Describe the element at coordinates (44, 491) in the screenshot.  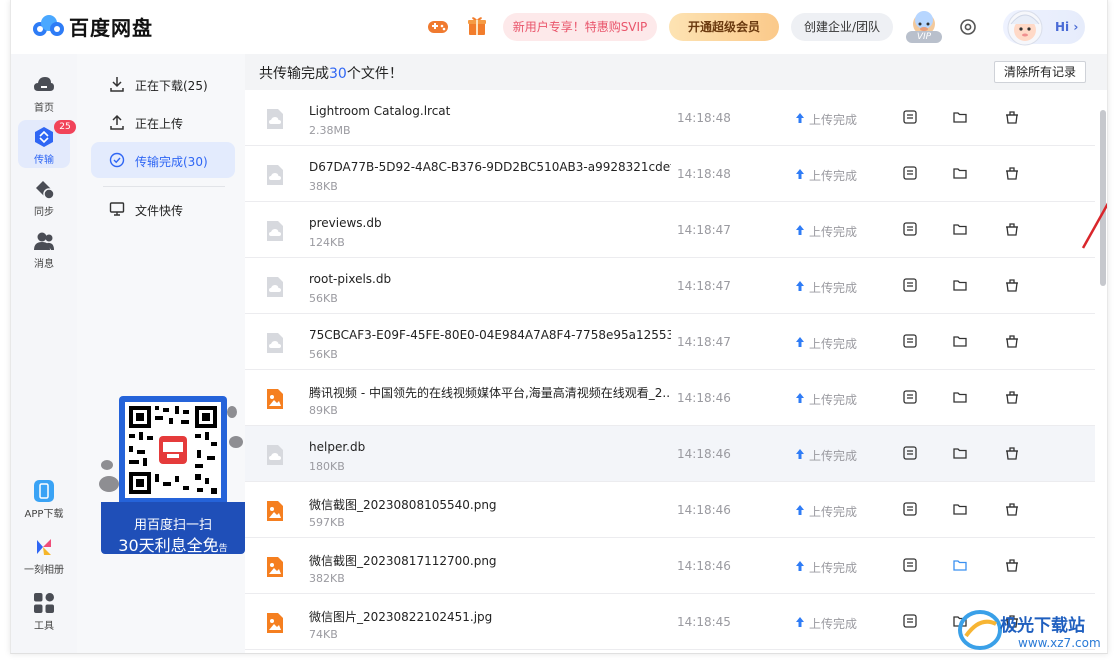
I see `phone-icon` at that location.